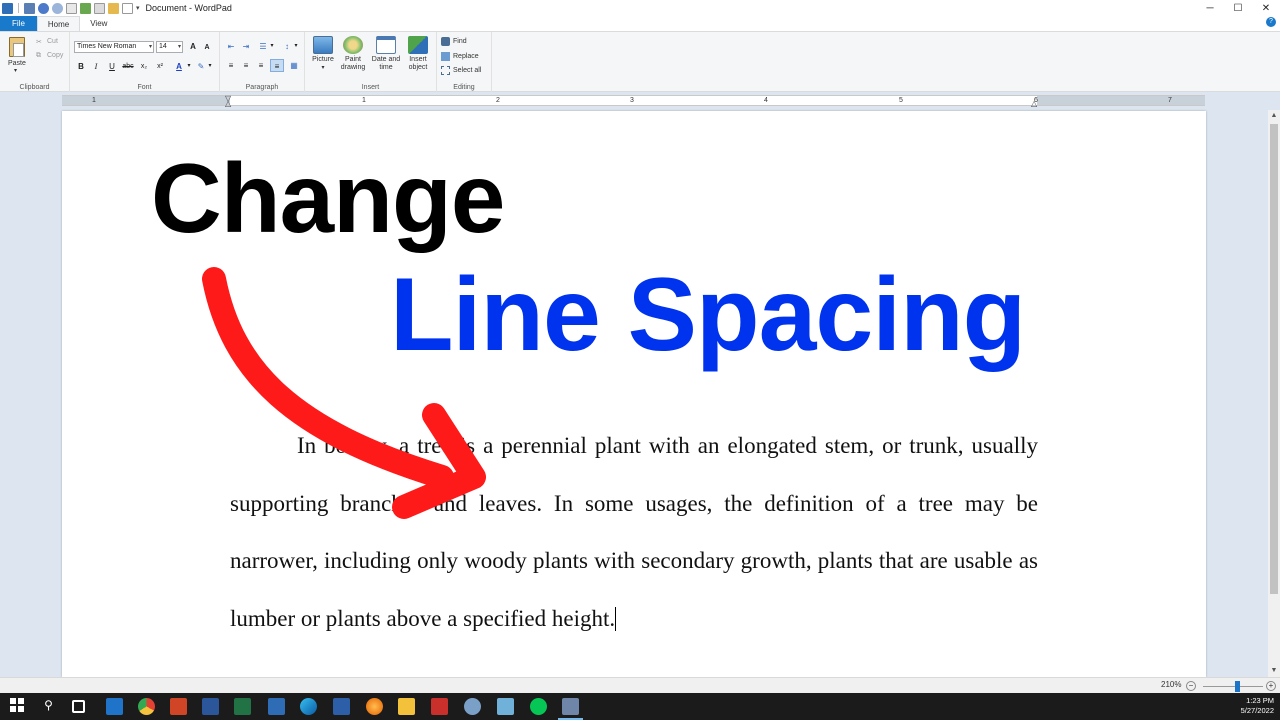 Image resolution: width=1280 pixels, height=720 pixels. Describe the element at coordinates (1274, 116) in the screenshot. I see `scroll-up-icon: ▲` at that location.